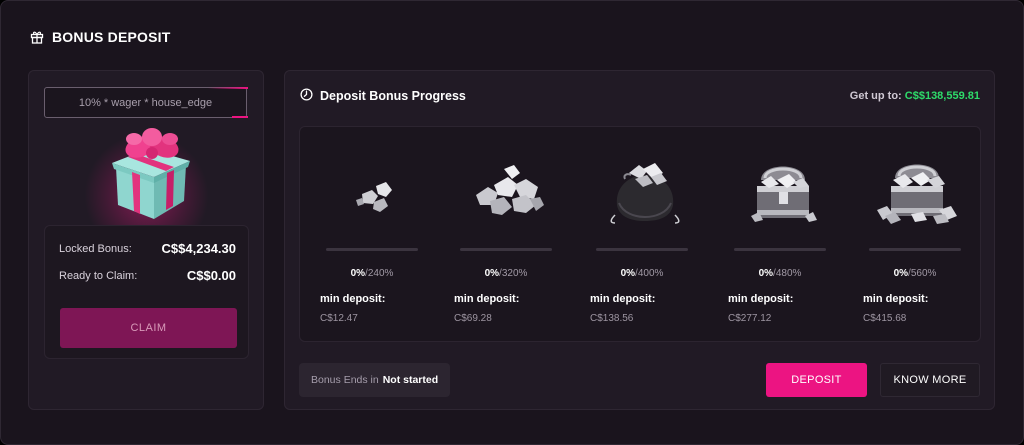 Image resolution: width=1024 pixels, height=445 pixels. I want to click on timer-icon, so click(306, 96).